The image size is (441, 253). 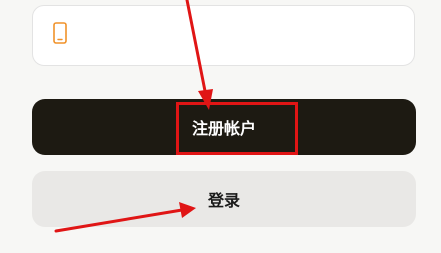 I want to click on phone-icon, so click(x=60, y=33).